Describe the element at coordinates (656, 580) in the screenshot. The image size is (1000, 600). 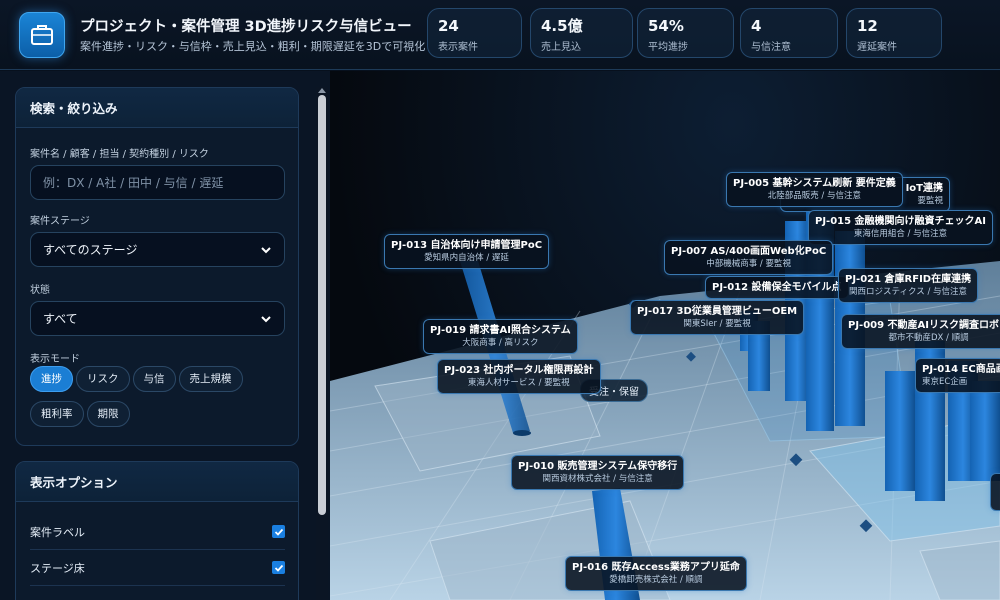
I see `project-label-sub: 愛橋卸売株式会社 / 順調` at that location.